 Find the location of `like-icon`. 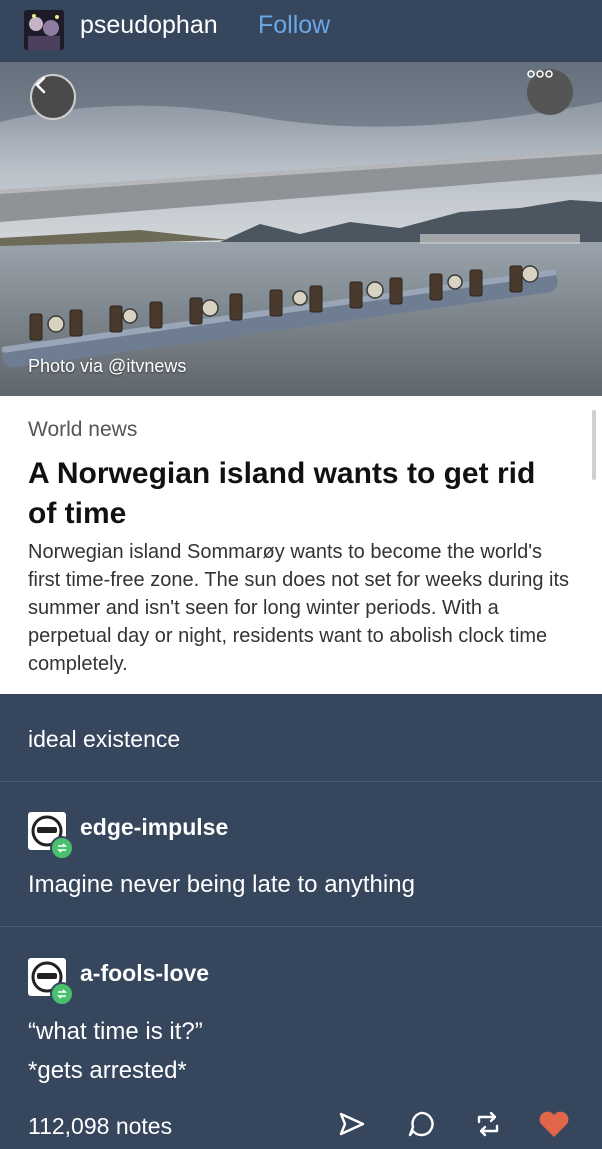

like-icon is located at coordinates (554, 1126).